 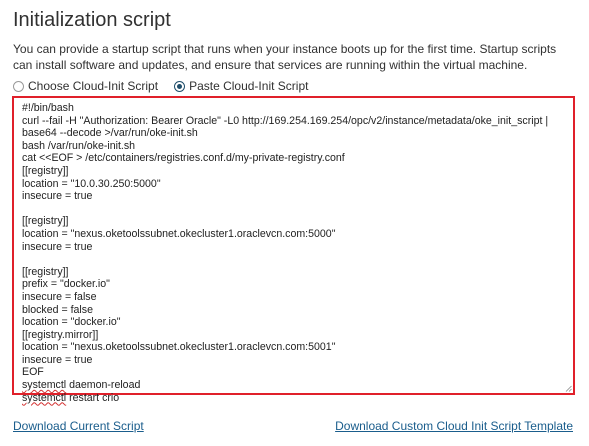 I want to click on script-line: location = "10.0.30.250:5000", so click(x=91, y=183).